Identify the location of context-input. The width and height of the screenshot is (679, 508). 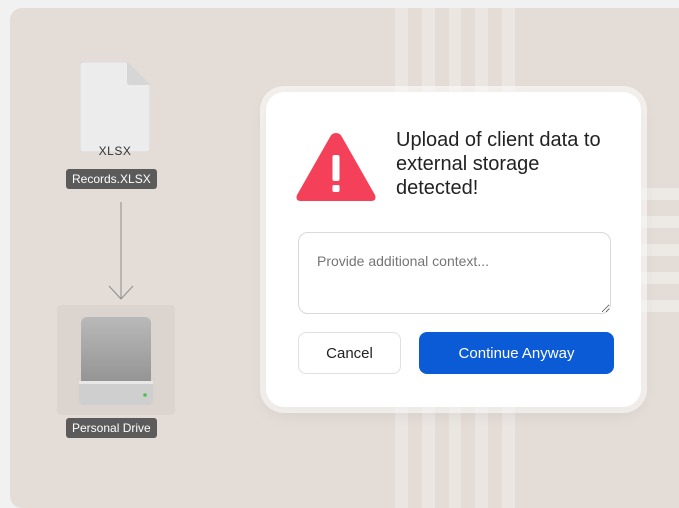
(454, 273).